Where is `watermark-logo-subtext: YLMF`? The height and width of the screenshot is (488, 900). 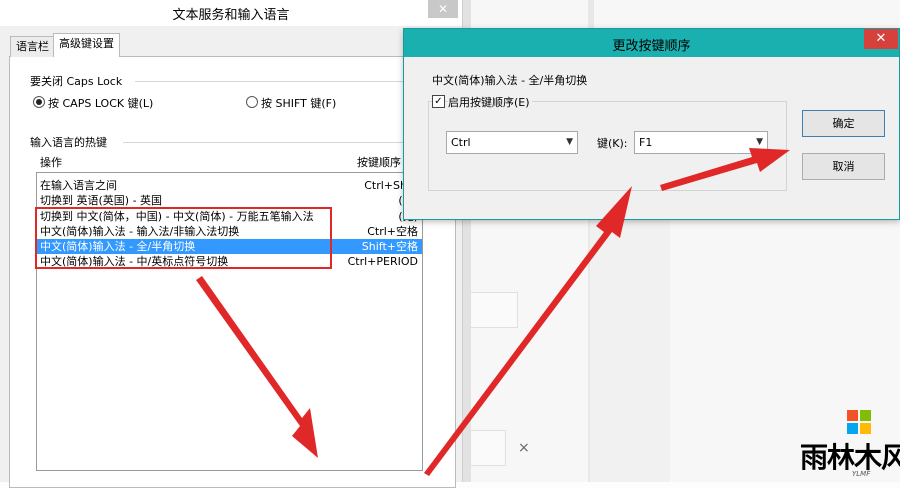
watermark-logo-subtext: YLMF is located at coordinates (861, 474).